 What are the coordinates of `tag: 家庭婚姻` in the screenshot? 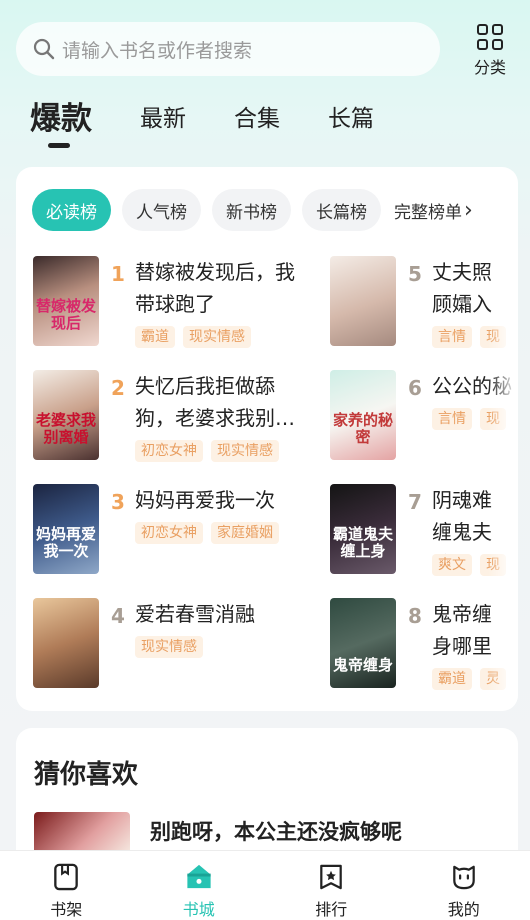 It's located at (245, 533).